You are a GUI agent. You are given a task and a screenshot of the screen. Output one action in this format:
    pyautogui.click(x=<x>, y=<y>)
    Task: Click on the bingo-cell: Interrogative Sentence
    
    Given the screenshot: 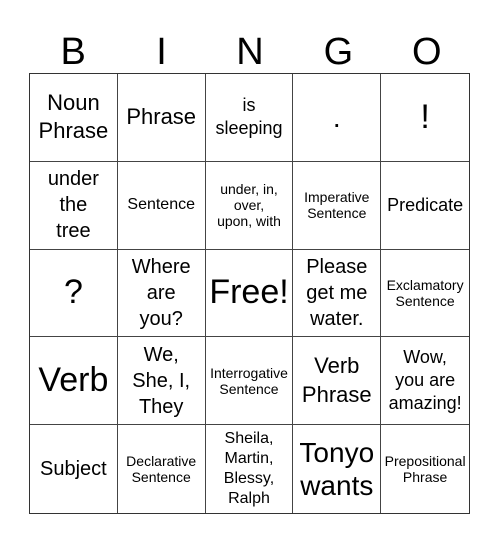 What is the action you would take?
    pyautogui.click(x=249, y=381)
    